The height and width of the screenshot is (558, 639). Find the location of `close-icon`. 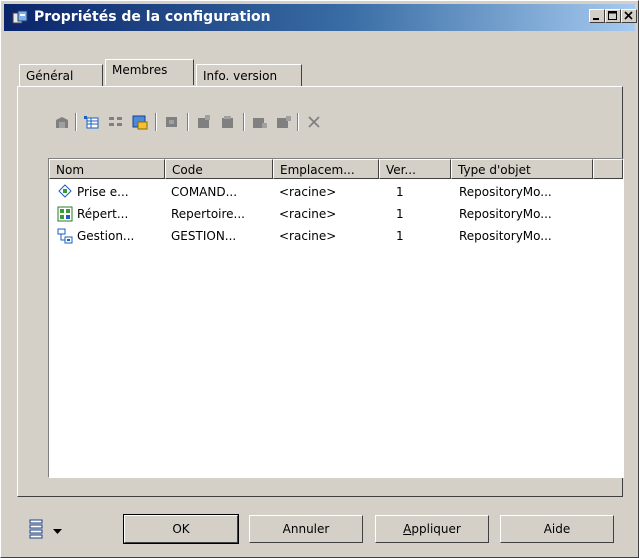

close-icon is located at coordinates (628, 15).